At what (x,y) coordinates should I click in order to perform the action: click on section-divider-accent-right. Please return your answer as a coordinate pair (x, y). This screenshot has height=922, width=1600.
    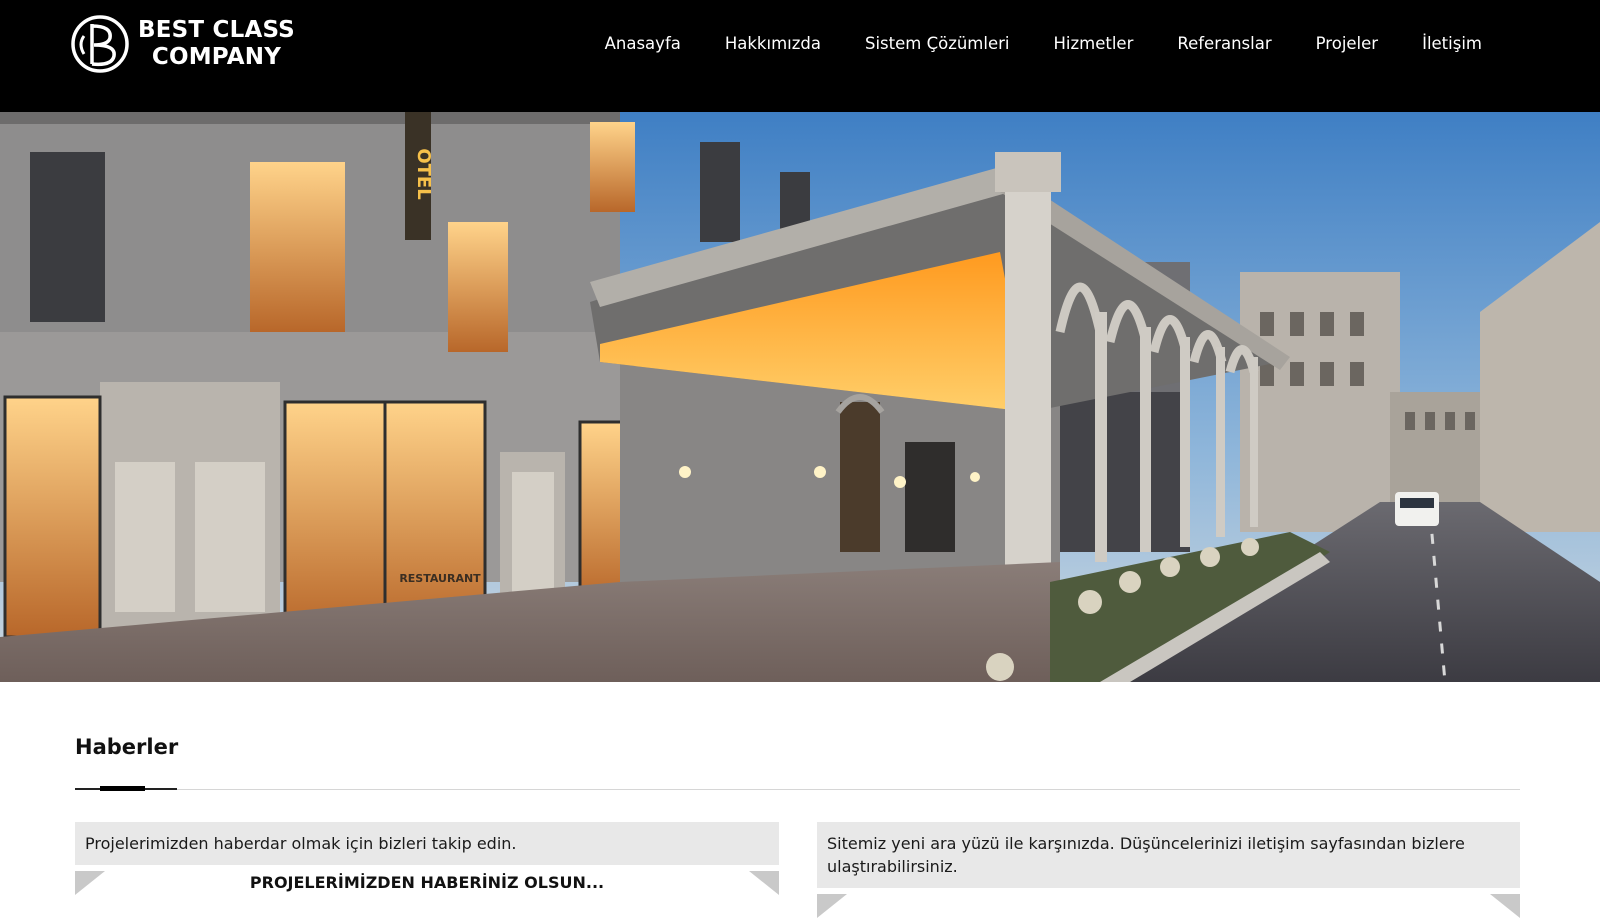
    Looking at the image, I should click on (161, 789).